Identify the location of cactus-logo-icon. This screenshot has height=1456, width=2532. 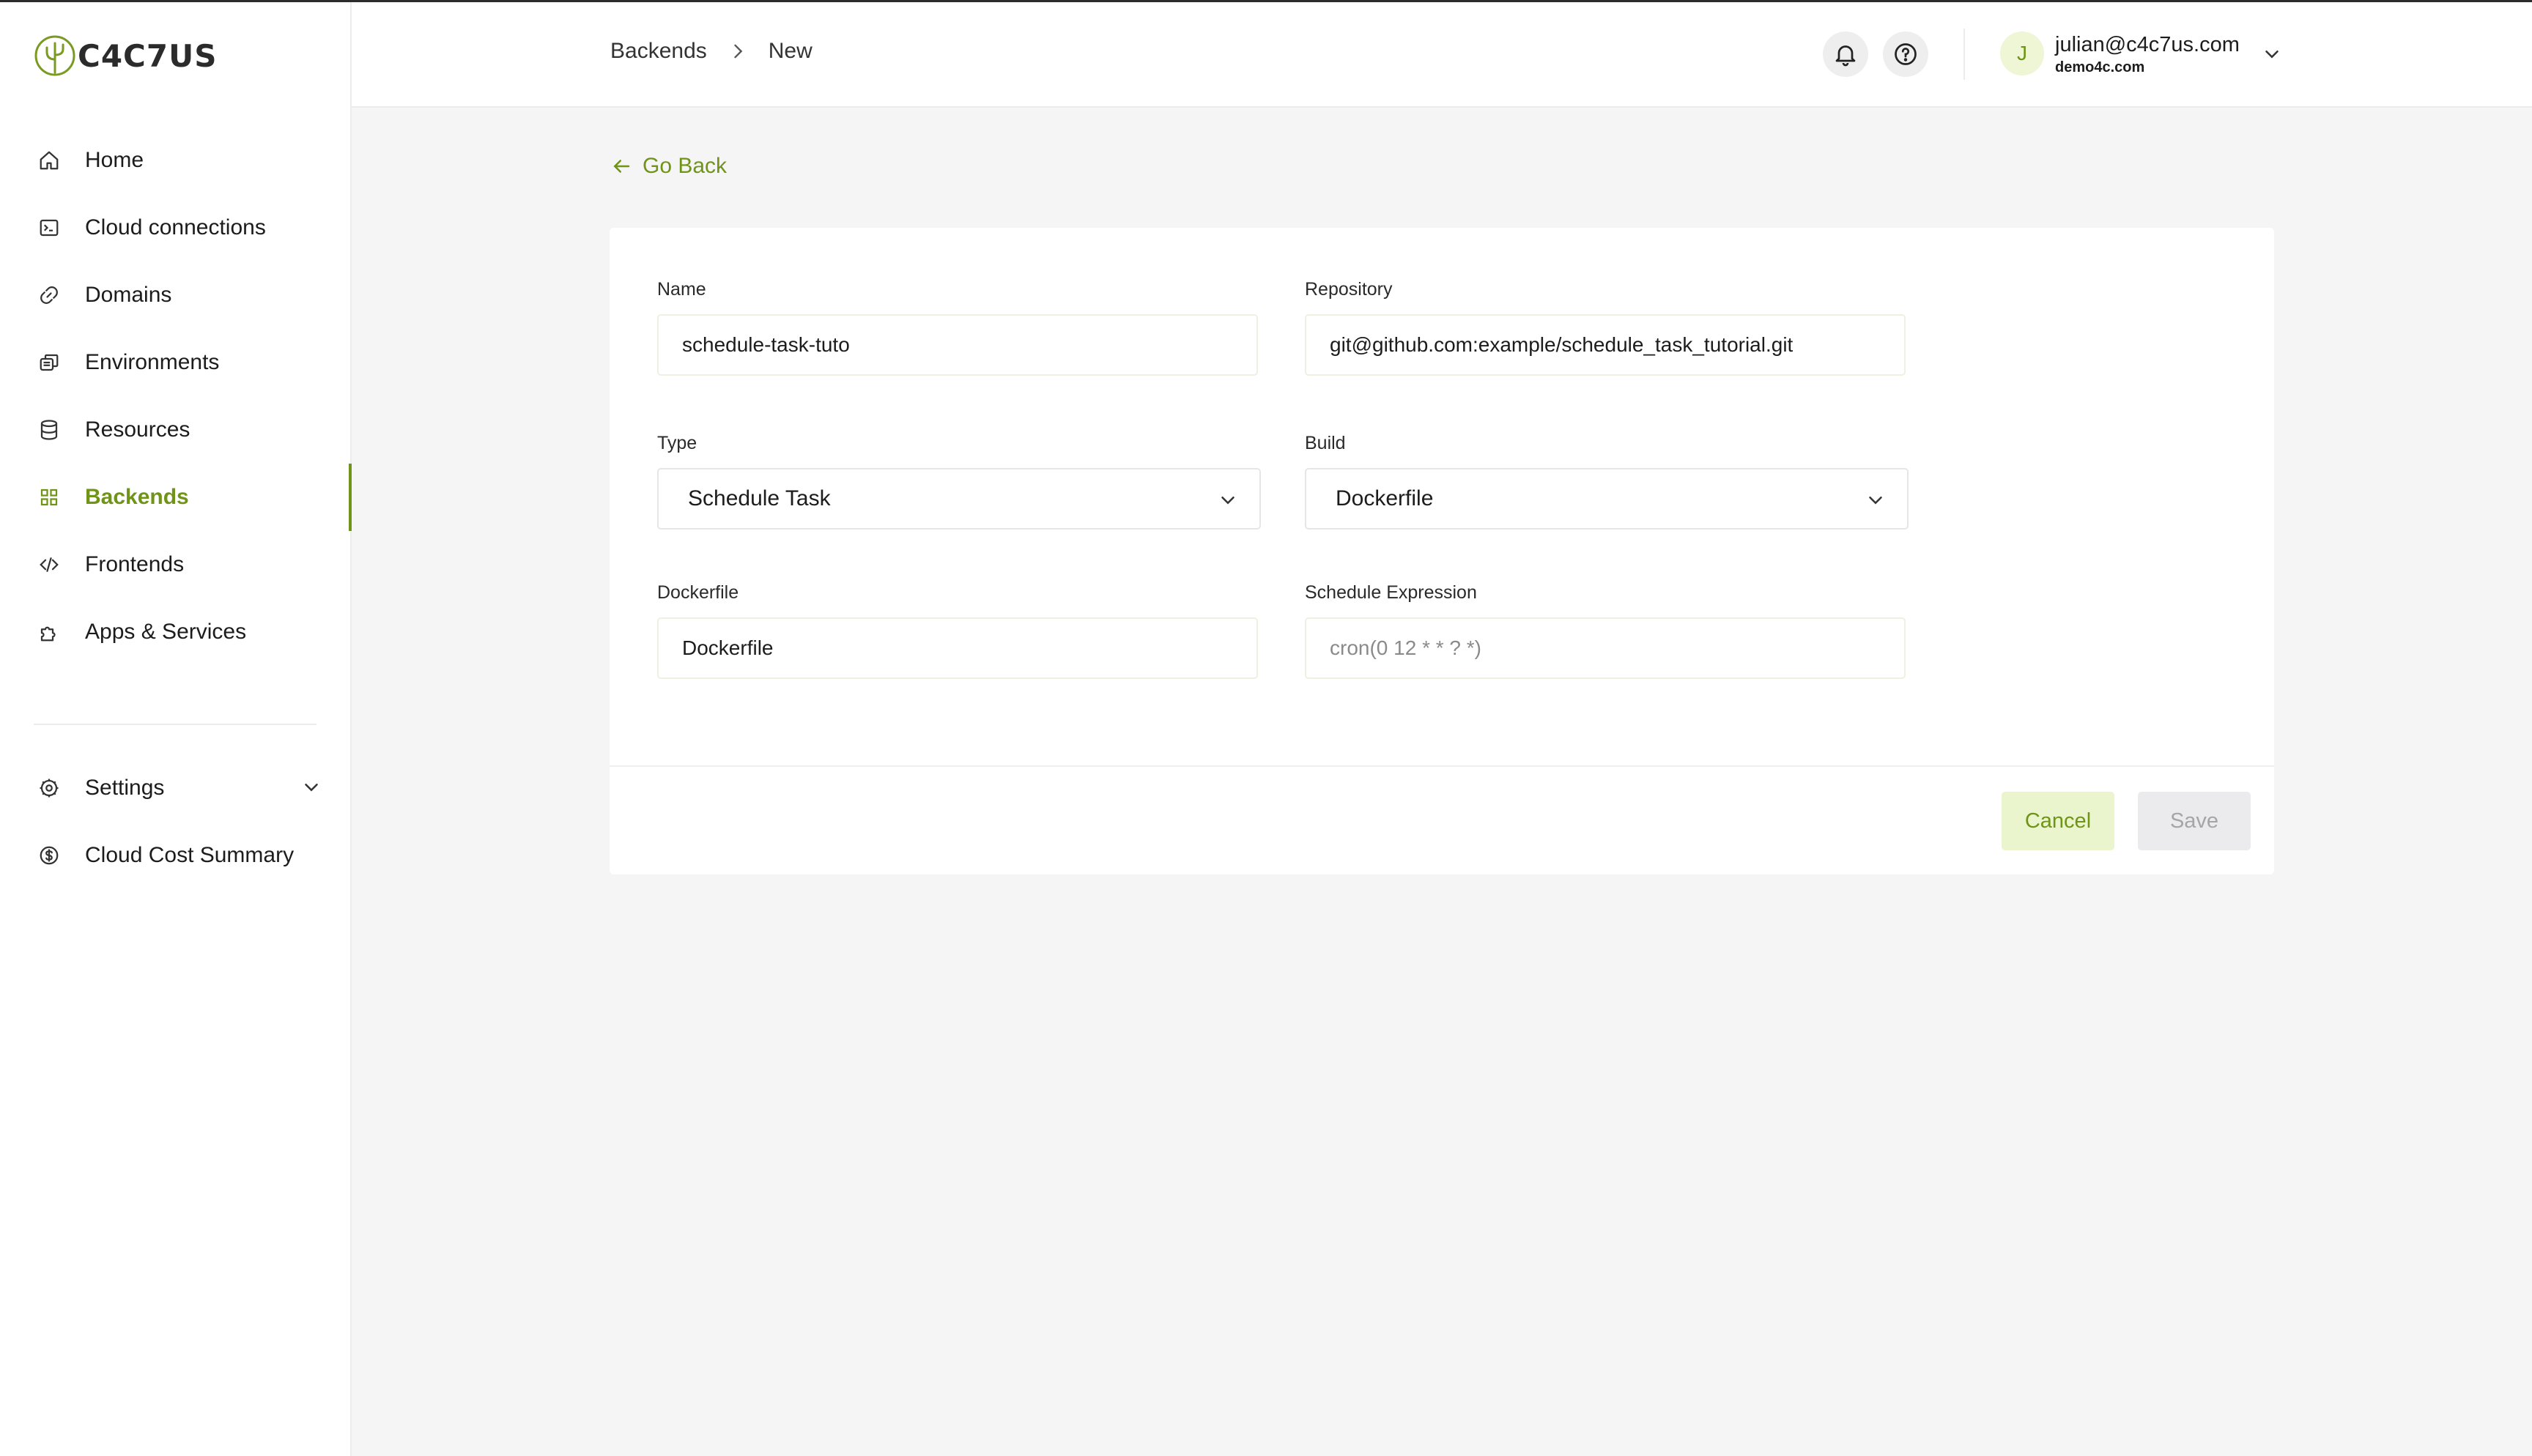
(54, 56).